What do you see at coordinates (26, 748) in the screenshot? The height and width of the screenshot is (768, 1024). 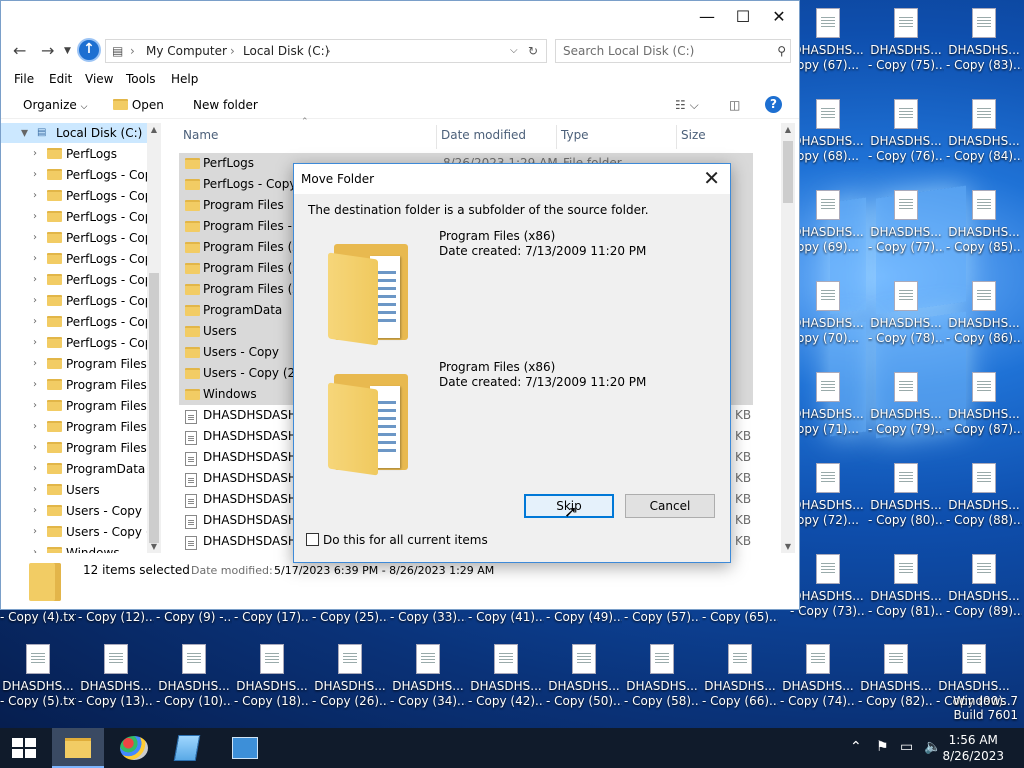 I see `start-button` at bounding box center [26, 748].